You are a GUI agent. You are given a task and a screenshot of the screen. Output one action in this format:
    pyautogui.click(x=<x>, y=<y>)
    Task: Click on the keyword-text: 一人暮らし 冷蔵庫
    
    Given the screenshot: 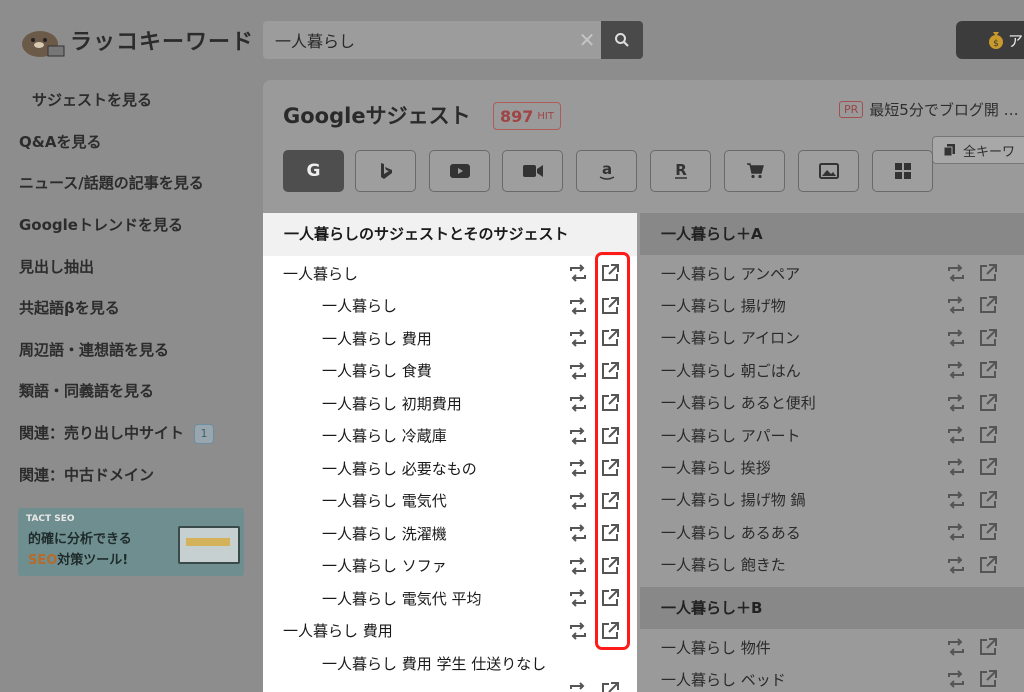 What is the action you would take?
    pyautogui.click(x=384, y=435)
    